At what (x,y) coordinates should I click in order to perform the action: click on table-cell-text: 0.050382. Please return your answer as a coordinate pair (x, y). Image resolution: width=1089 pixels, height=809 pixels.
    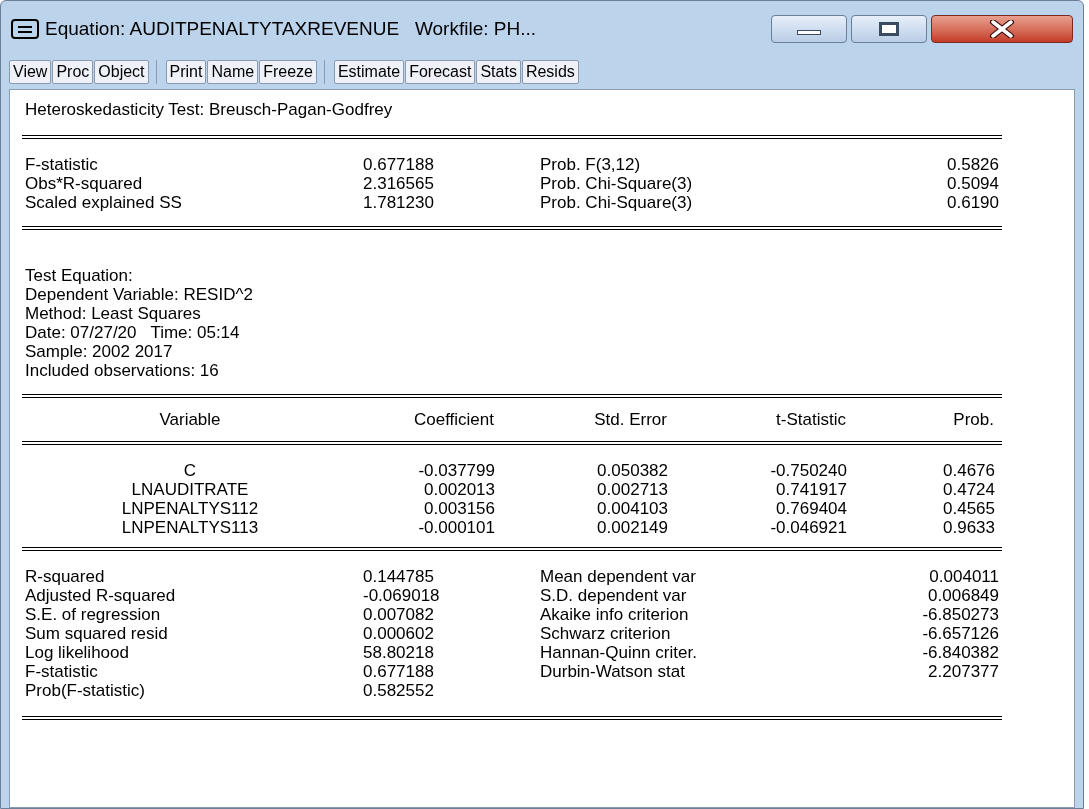
    Looking at the image, I should click on (632, 470).